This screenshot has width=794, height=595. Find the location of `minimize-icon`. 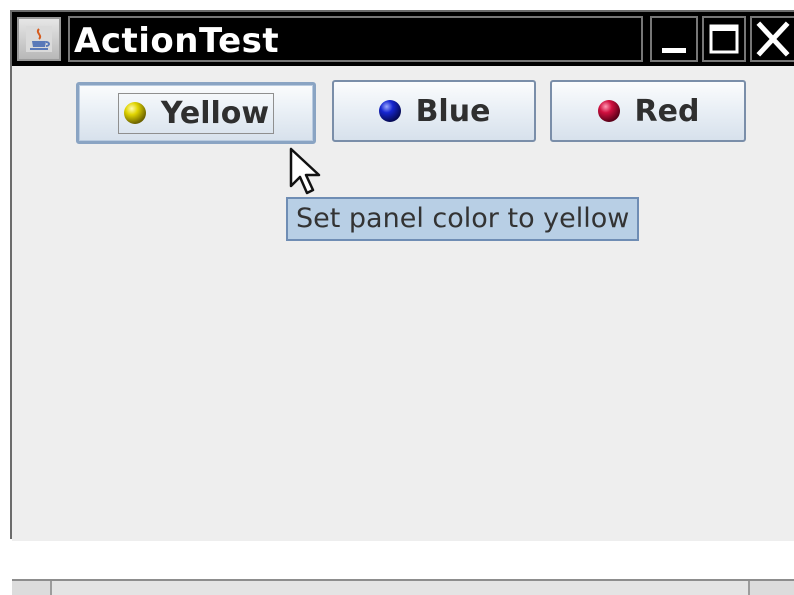

minimize-icon is located at coordinates (674, 50).